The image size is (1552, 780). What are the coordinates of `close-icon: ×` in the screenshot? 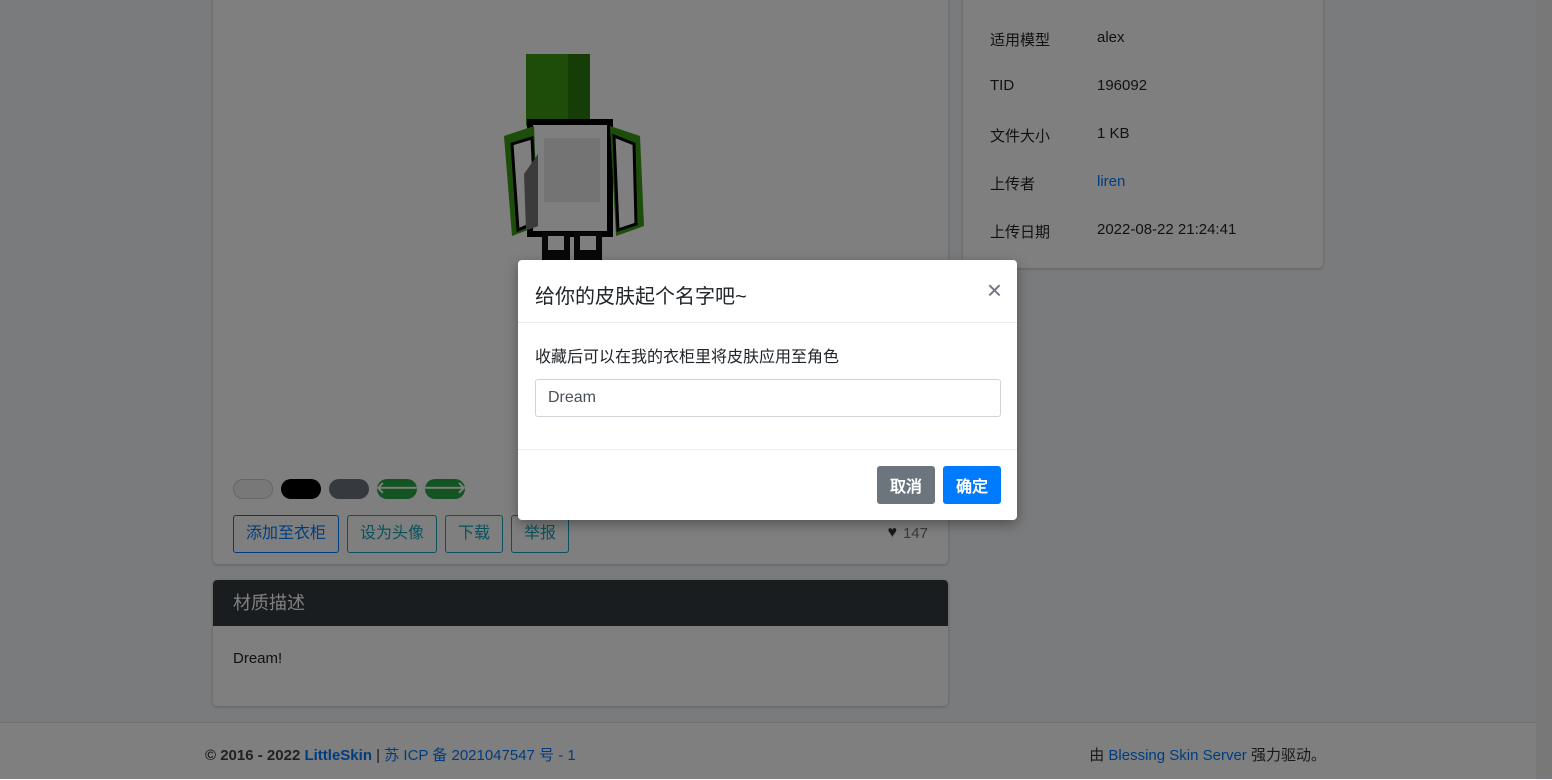 It's located at (994, 290).